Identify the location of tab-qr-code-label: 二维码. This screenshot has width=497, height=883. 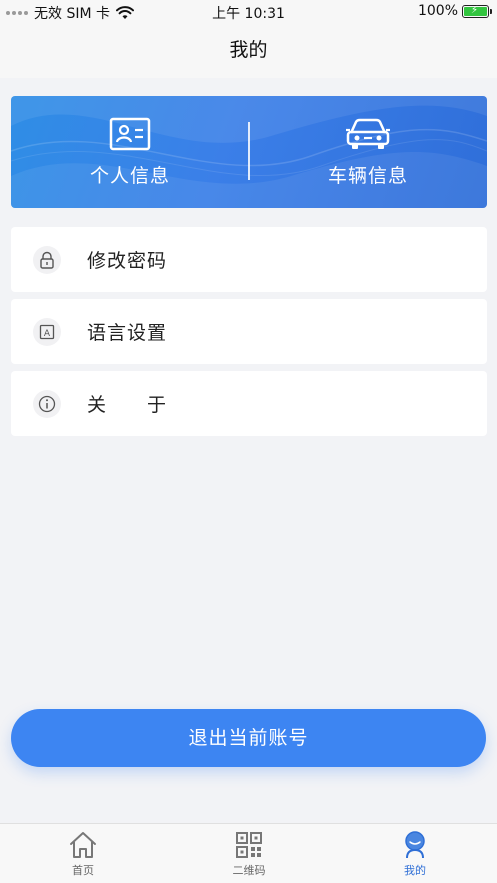
(249, 870).